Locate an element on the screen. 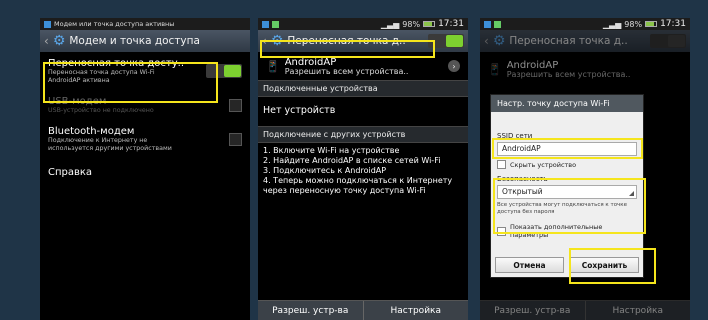 The image size is (708, 320). usb-modem-subtitle: USB-устройство не подключено is located at coordinates (101, 110).